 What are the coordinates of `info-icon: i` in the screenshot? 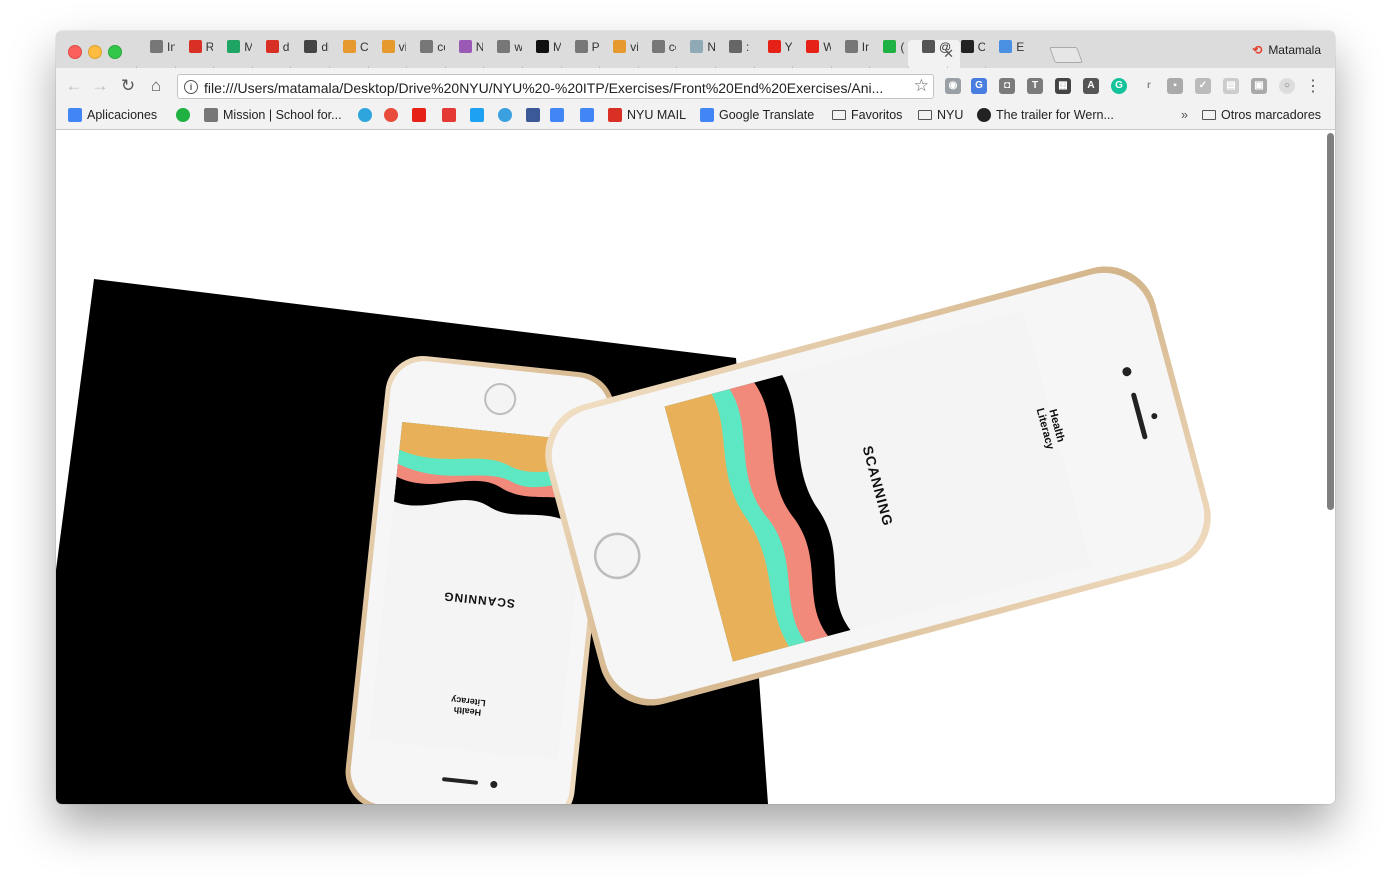 It's located at (191, 87).